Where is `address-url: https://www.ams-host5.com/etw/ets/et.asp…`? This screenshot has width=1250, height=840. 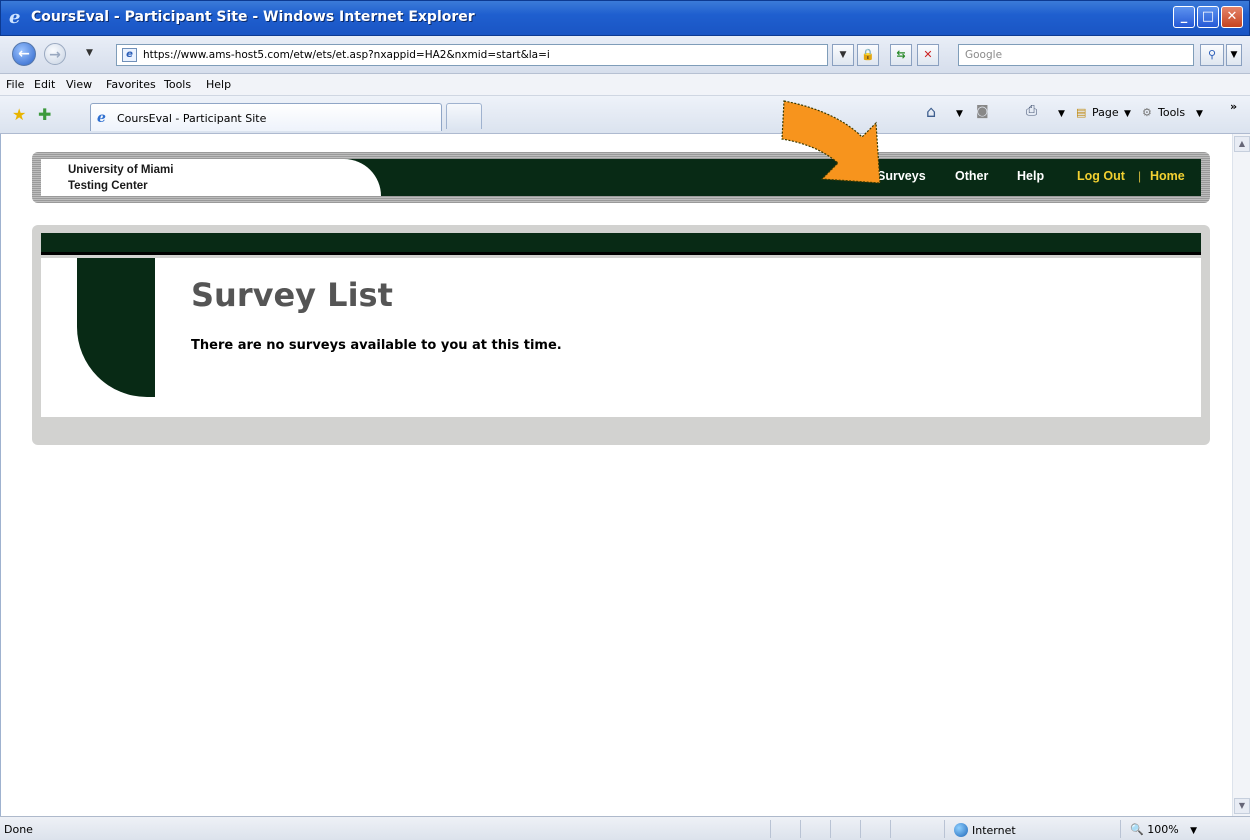
address-url: https://www.ams-host5.com/etw/ets/et.asp… is located at coordinates (346, 55).